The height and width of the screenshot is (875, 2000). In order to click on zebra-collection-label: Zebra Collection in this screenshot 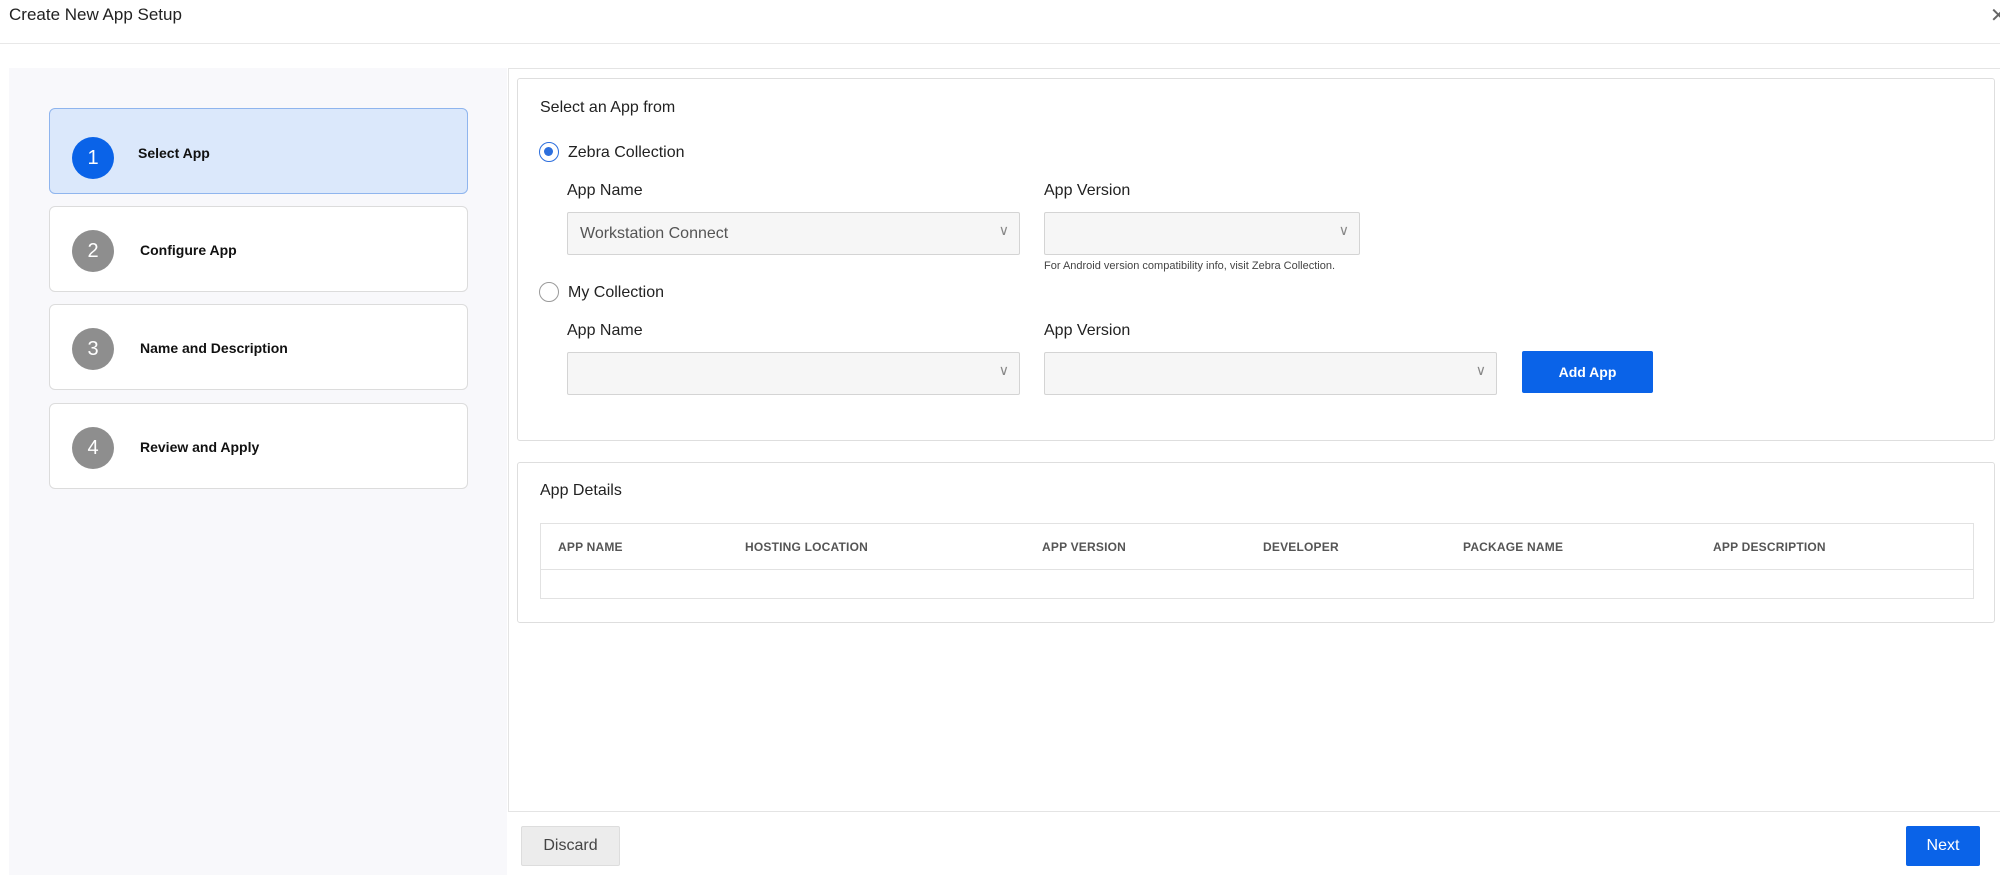, I will do `click(626, 152)`.